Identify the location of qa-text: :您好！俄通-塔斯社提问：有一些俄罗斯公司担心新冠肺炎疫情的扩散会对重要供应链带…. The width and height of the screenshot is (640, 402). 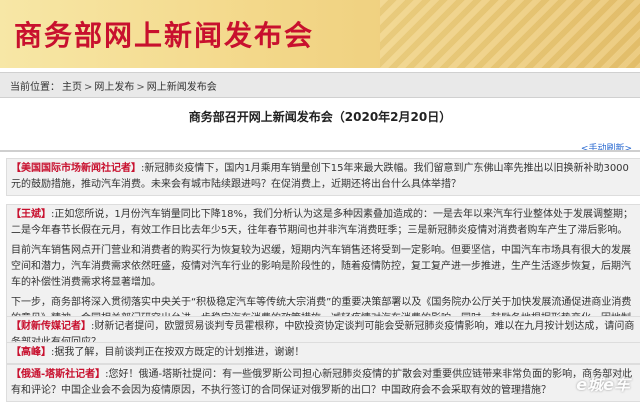
(322, 382).